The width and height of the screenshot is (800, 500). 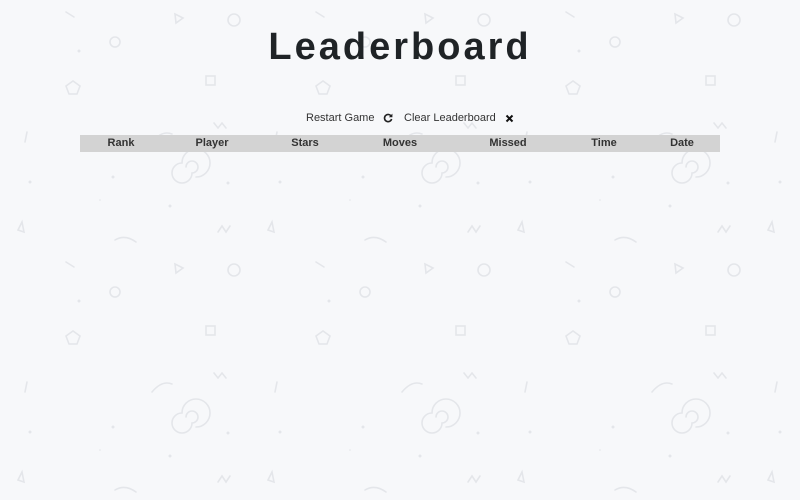 I want to click on page-title: Leaderboard, so click(x=400, y=47).